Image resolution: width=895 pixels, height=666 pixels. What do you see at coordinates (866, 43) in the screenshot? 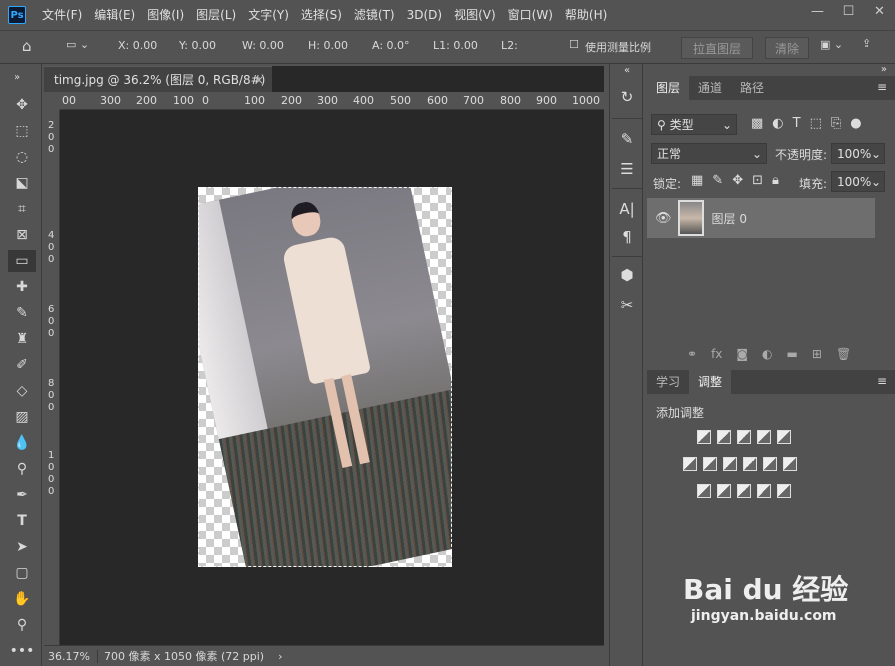
I see `share-icon: ⇪` at bounding box center [866, 43].